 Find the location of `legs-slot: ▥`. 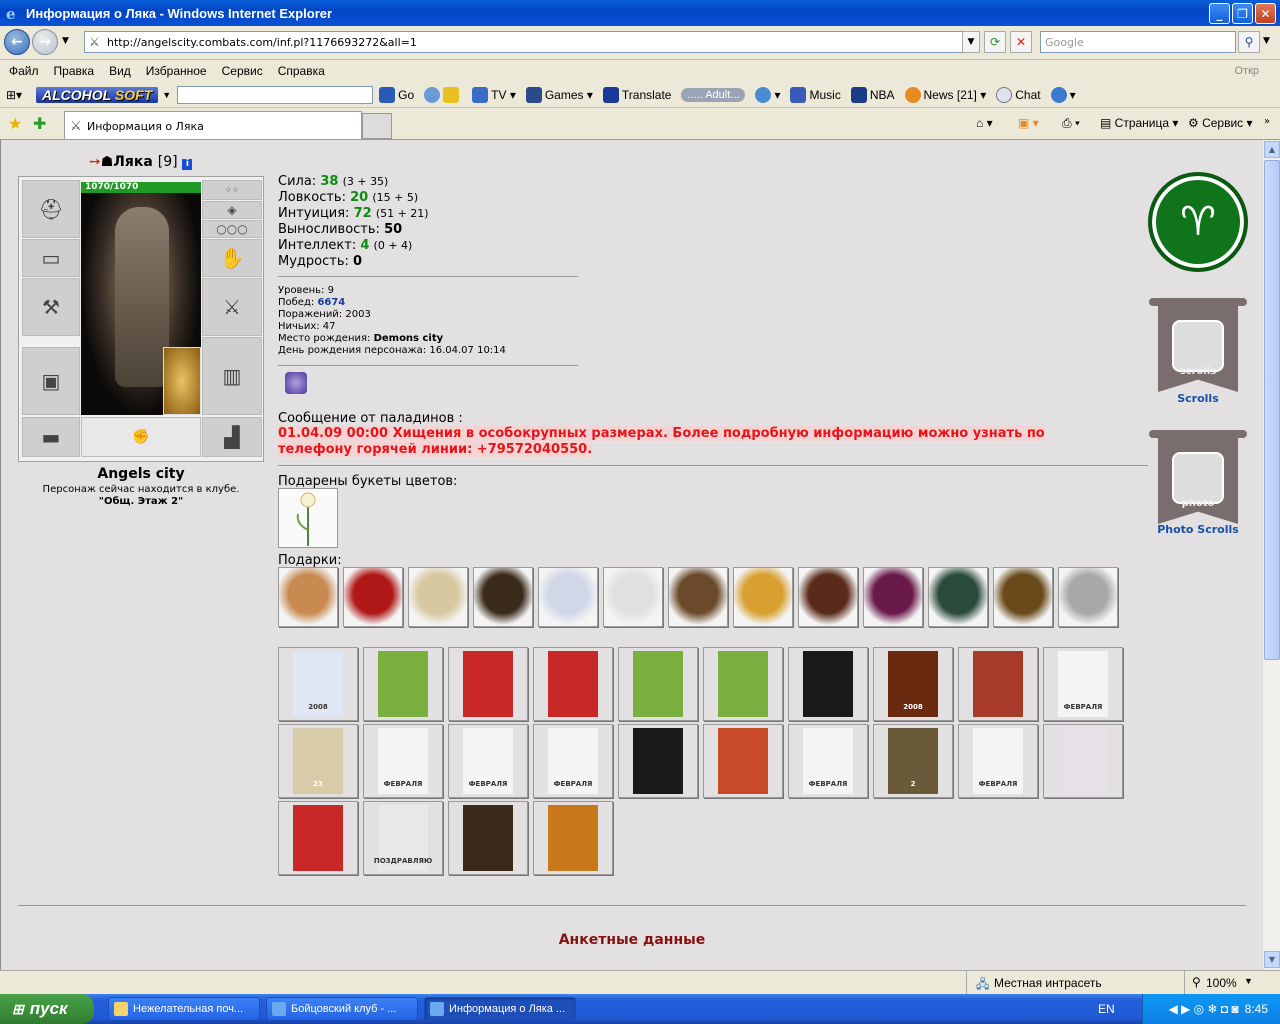

legs-slot: ▥ is located at coordinates (232, 376).